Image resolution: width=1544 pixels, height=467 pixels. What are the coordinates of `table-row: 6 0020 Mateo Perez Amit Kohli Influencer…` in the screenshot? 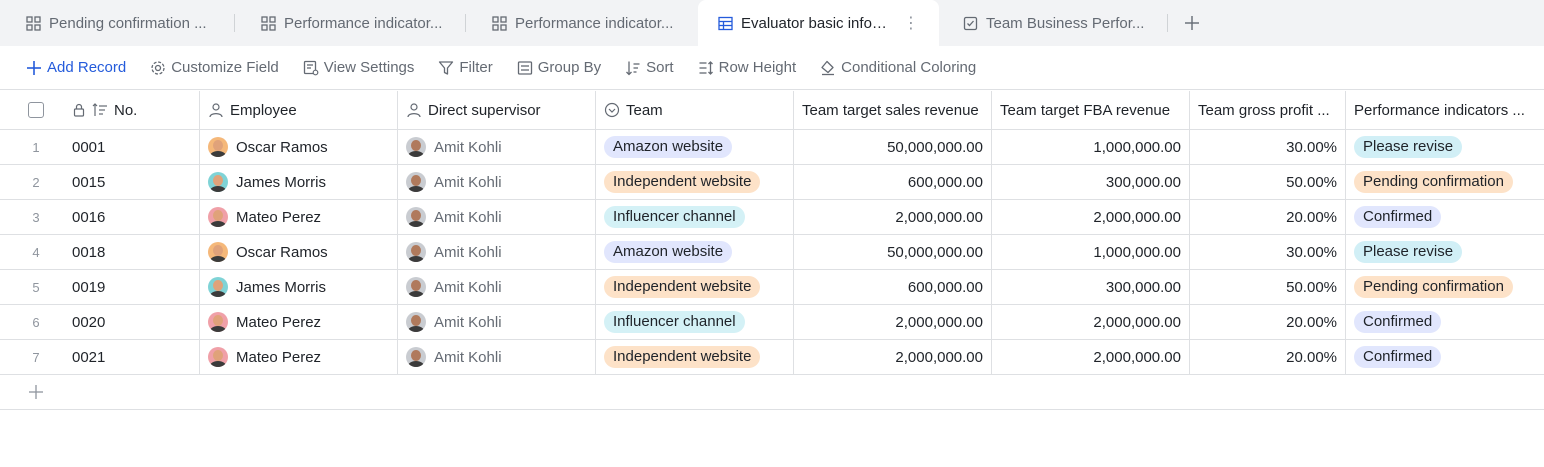 It's located at (772, 322).